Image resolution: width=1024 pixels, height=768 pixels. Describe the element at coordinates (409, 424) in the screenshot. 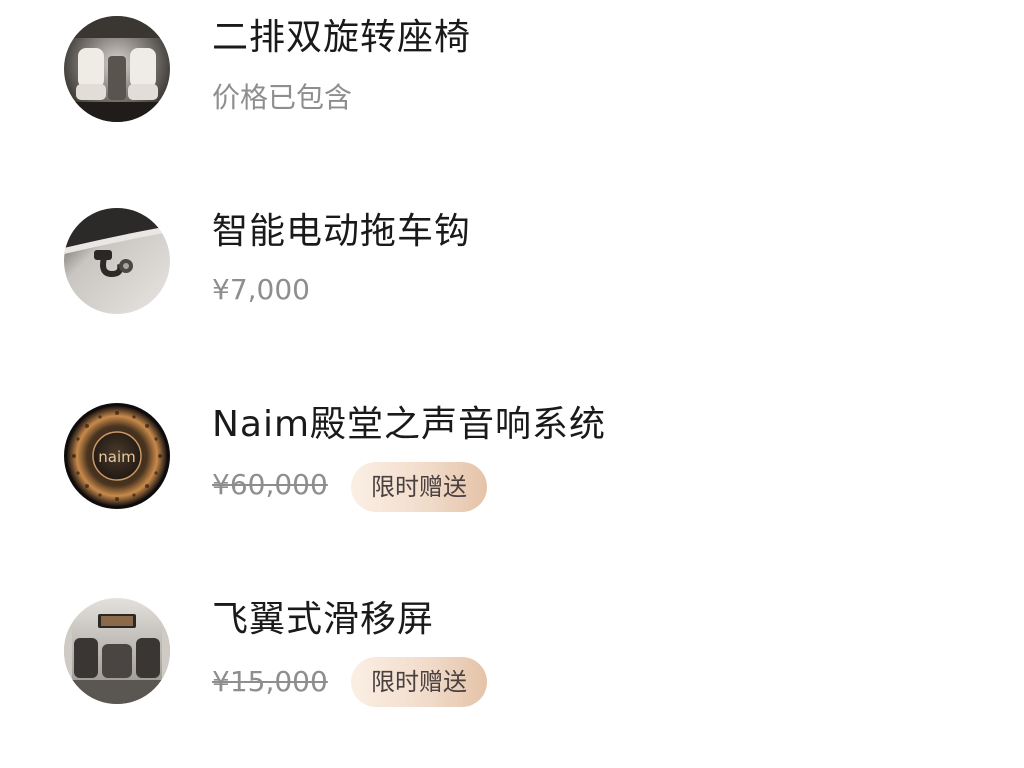

I see `item-title: Naim殿堂之声音响系统` at that location.